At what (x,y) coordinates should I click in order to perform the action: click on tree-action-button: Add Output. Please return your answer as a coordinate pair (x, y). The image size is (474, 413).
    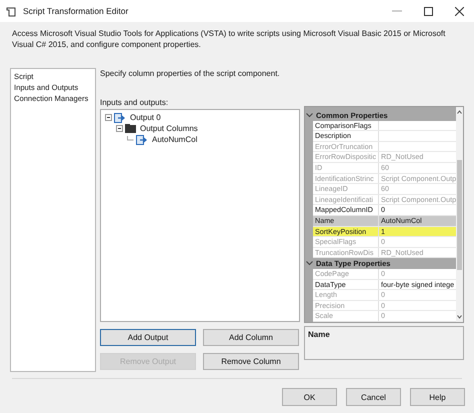
    Looking at the image, I should click on (148, 337).